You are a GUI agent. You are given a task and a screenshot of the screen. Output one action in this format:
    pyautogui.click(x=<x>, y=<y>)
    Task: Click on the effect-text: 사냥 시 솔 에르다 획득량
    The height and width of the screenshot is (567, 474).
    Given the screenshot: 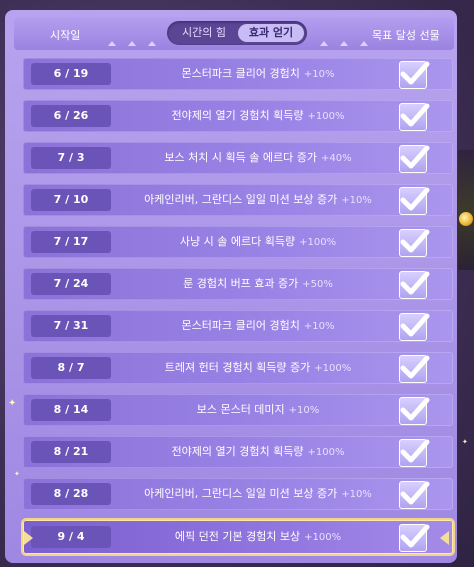 What is the action you would take?
    pyautogui.click(x=237, y=241)
    